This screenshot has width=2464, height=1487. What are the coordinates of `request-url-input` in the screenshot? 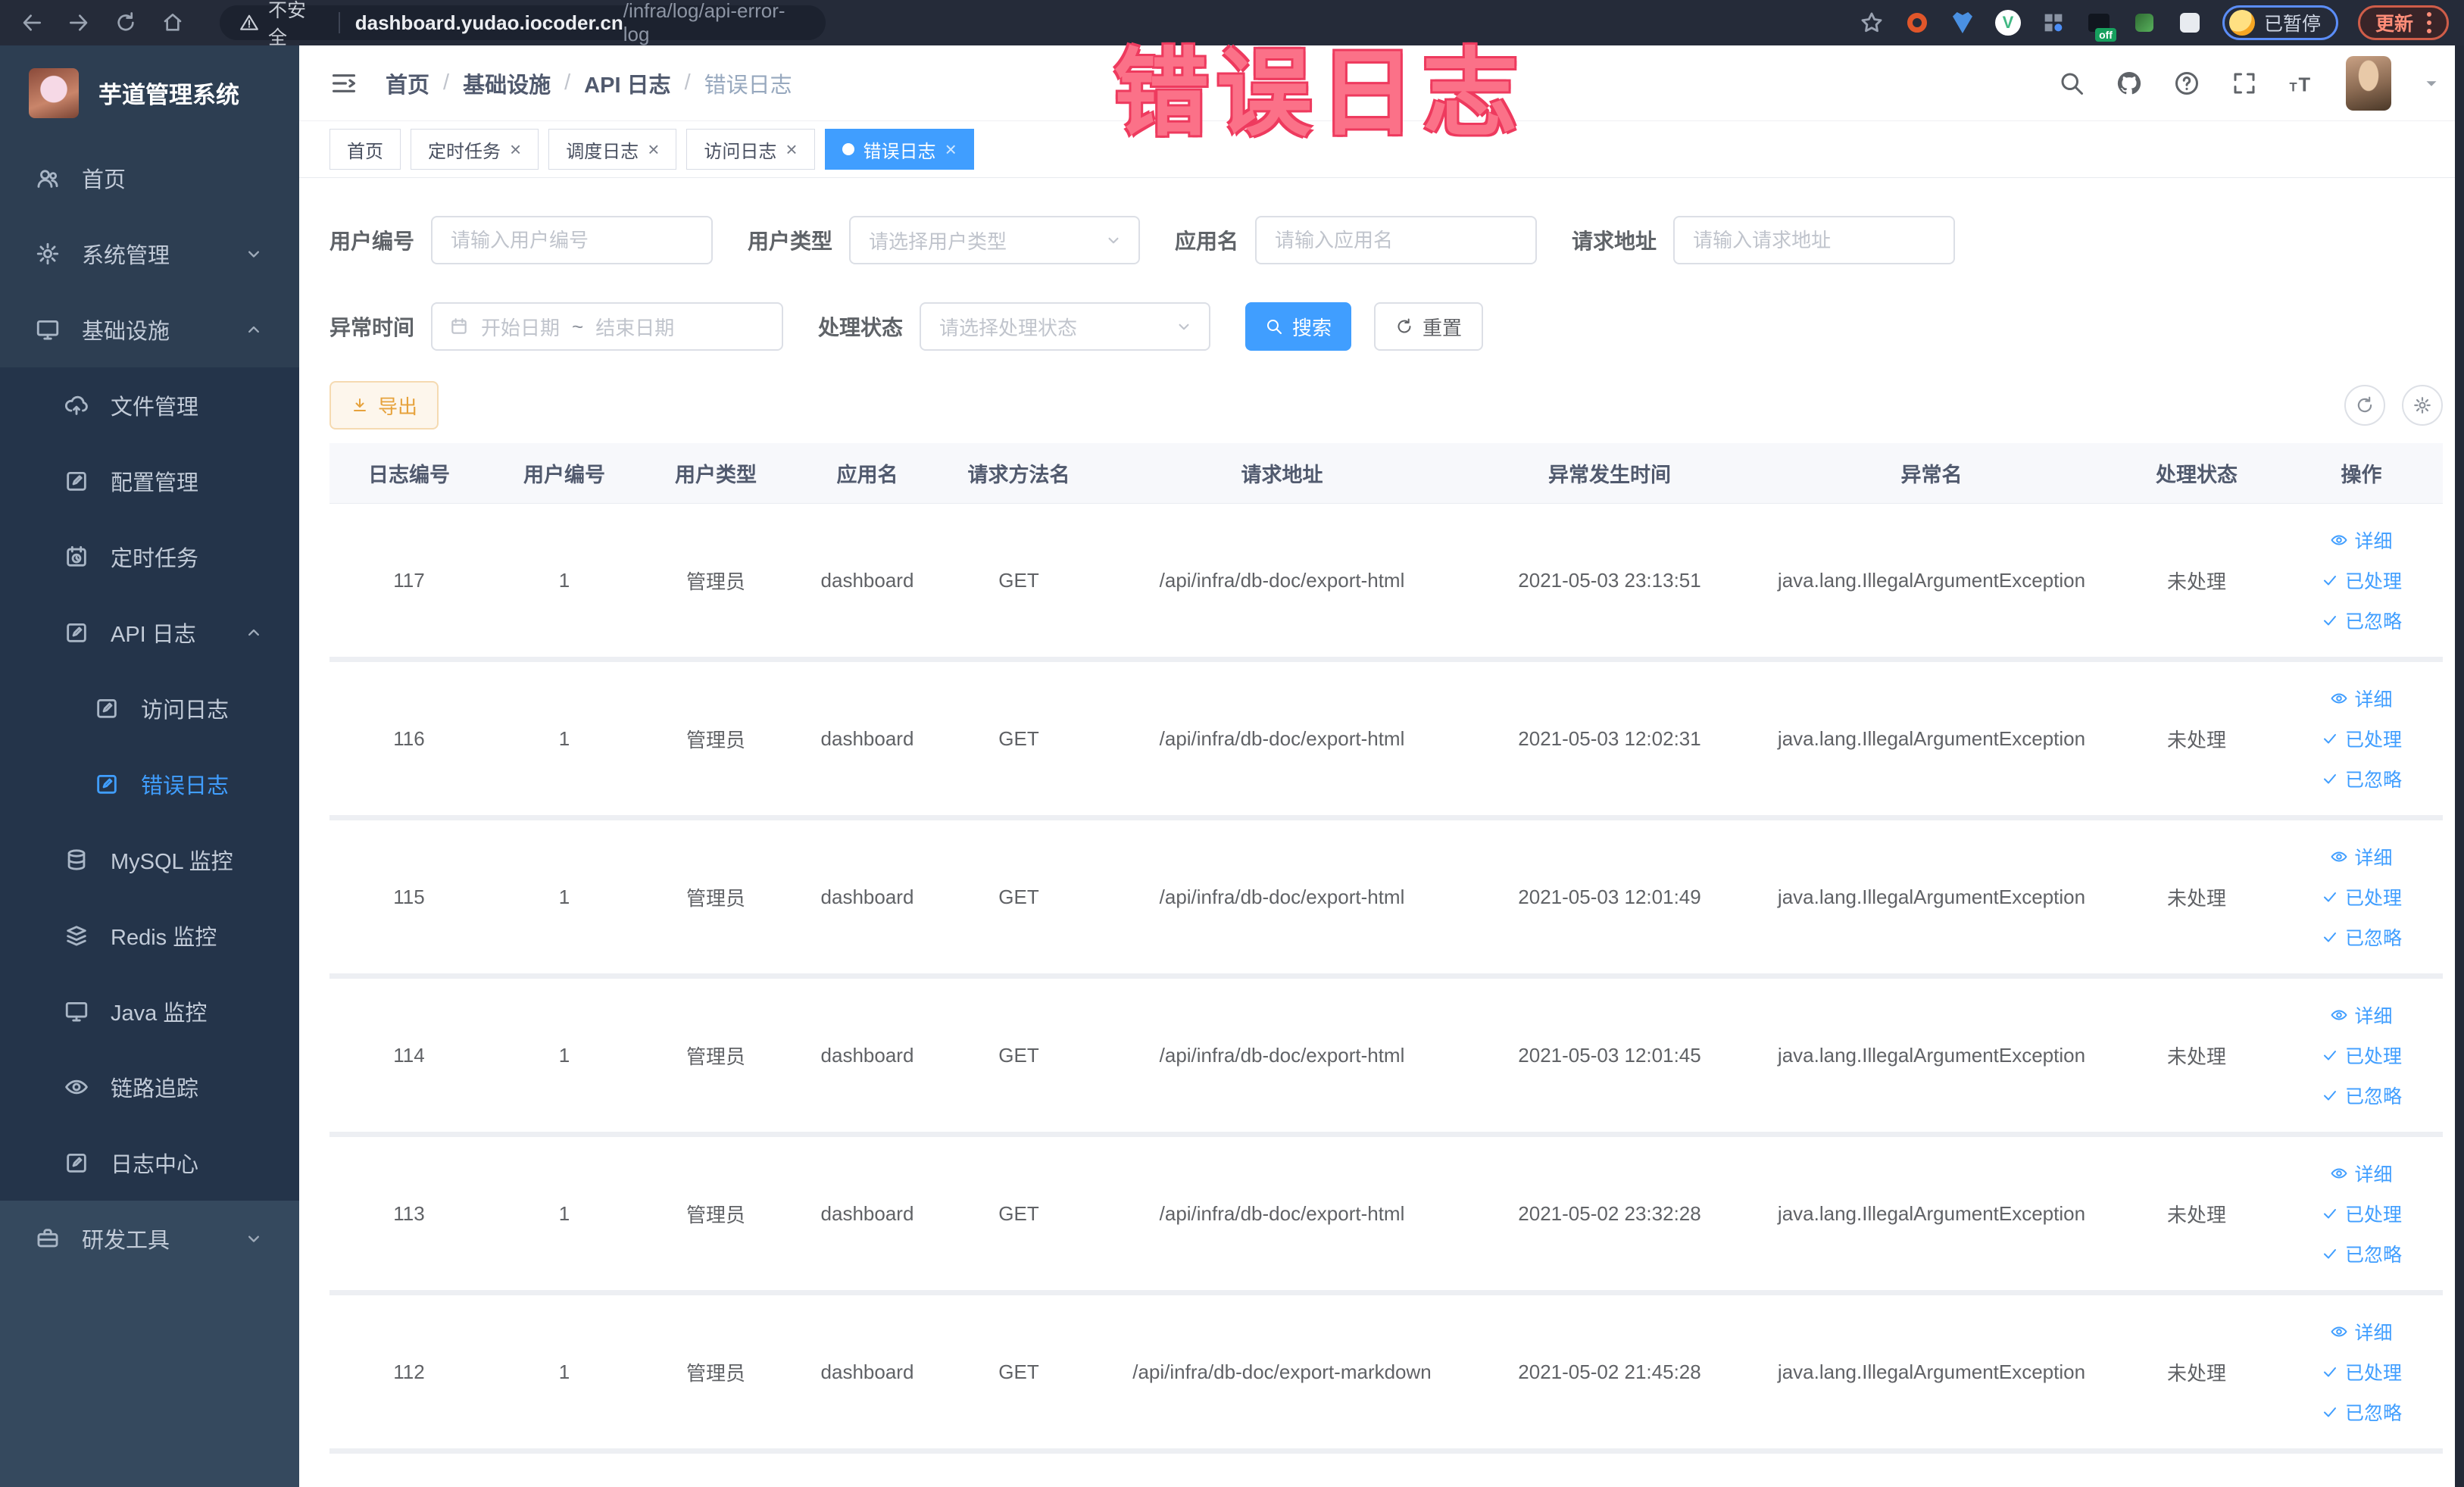 It's located at (1814, 240).